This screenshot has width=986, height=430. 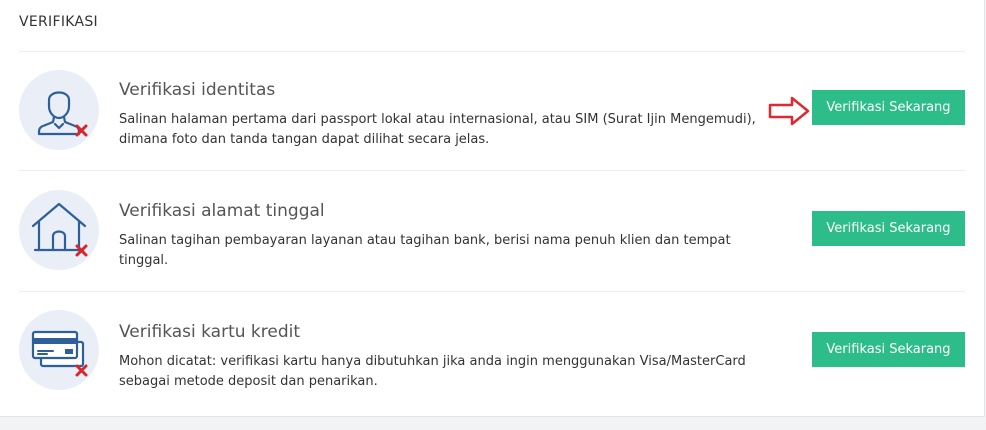 I want to click on item-title: Verifikasi alamat tinggal, so click(x=222, y=211).